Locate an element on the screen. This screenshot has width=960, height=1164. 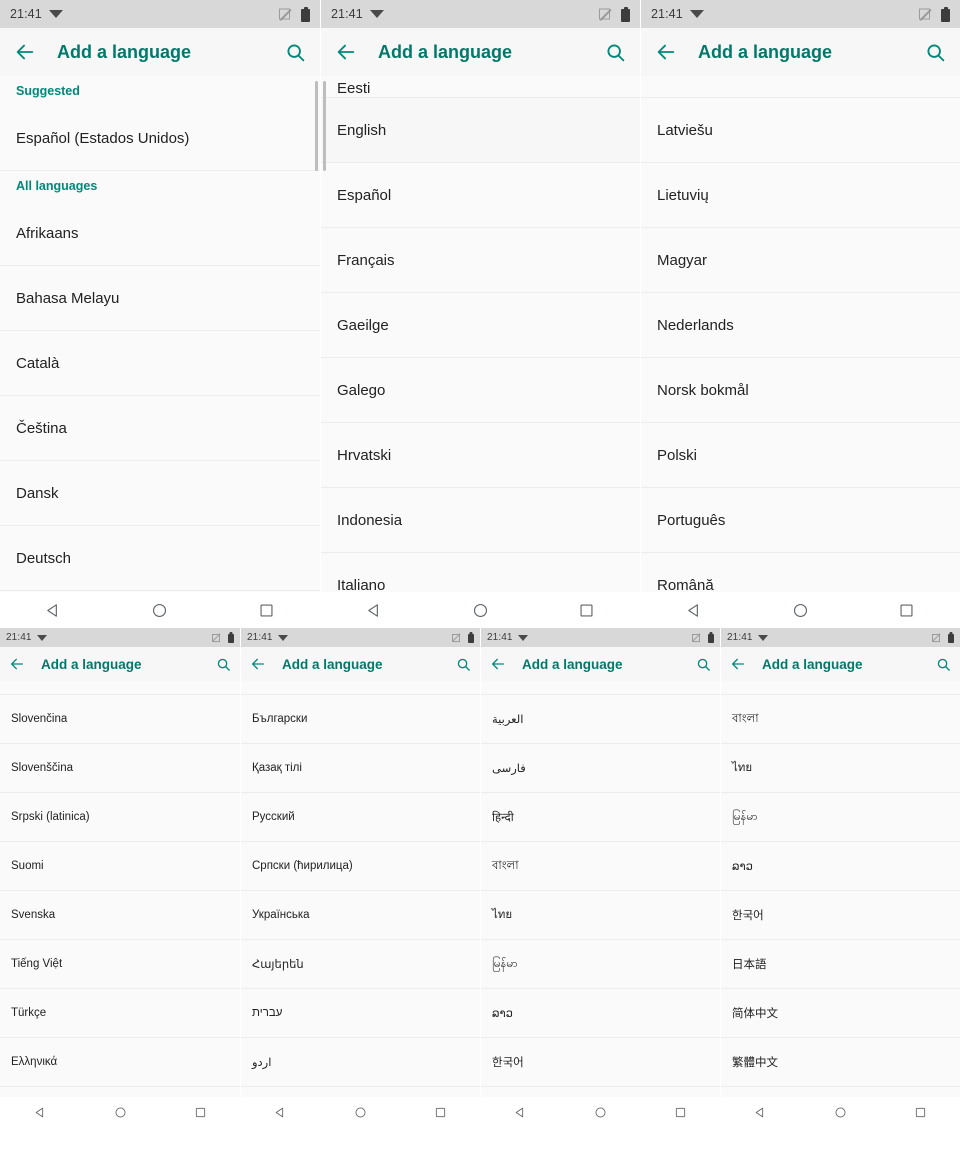
language-row: Русский is located at coordinates (360, 817).